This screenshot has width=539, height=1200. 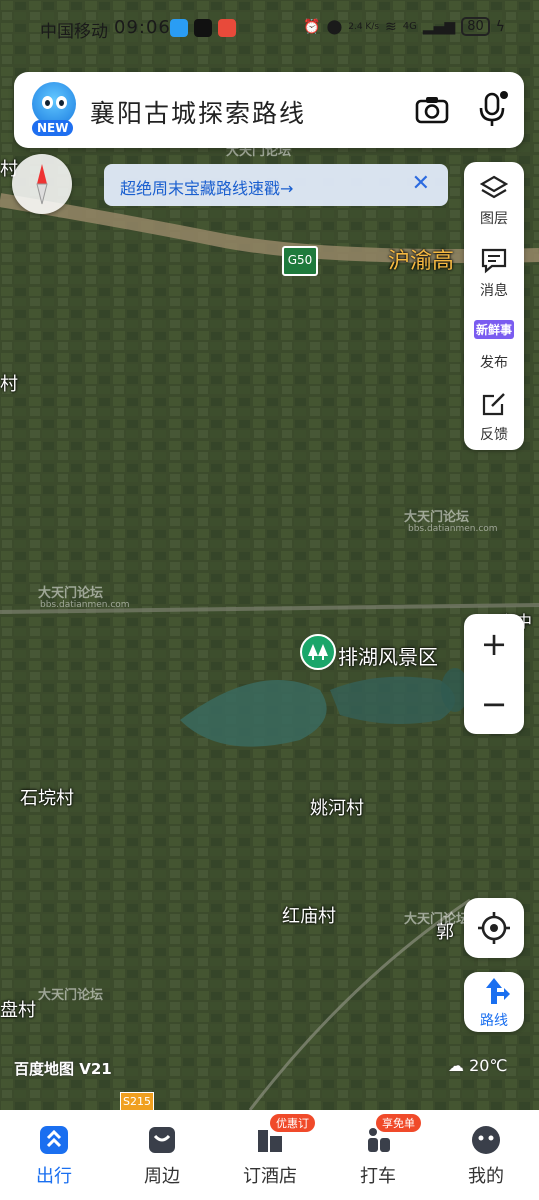 I want to click on scenic-spot-label: 排湖风景区, so click(x=388, y=655).